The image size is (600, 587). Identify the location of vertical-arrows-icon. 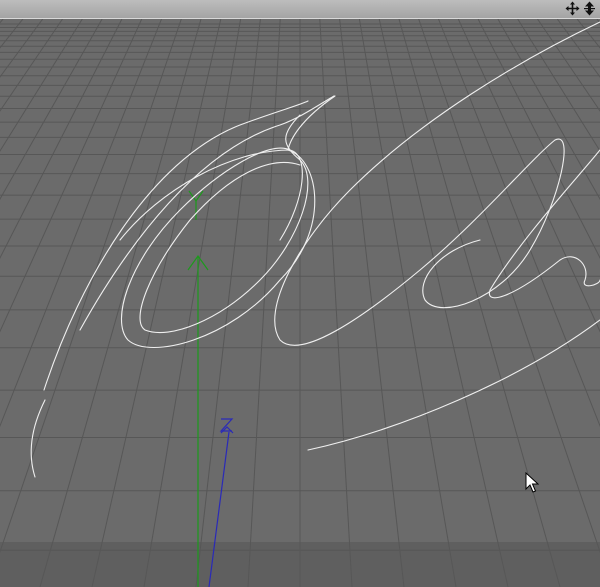
(589, 8).